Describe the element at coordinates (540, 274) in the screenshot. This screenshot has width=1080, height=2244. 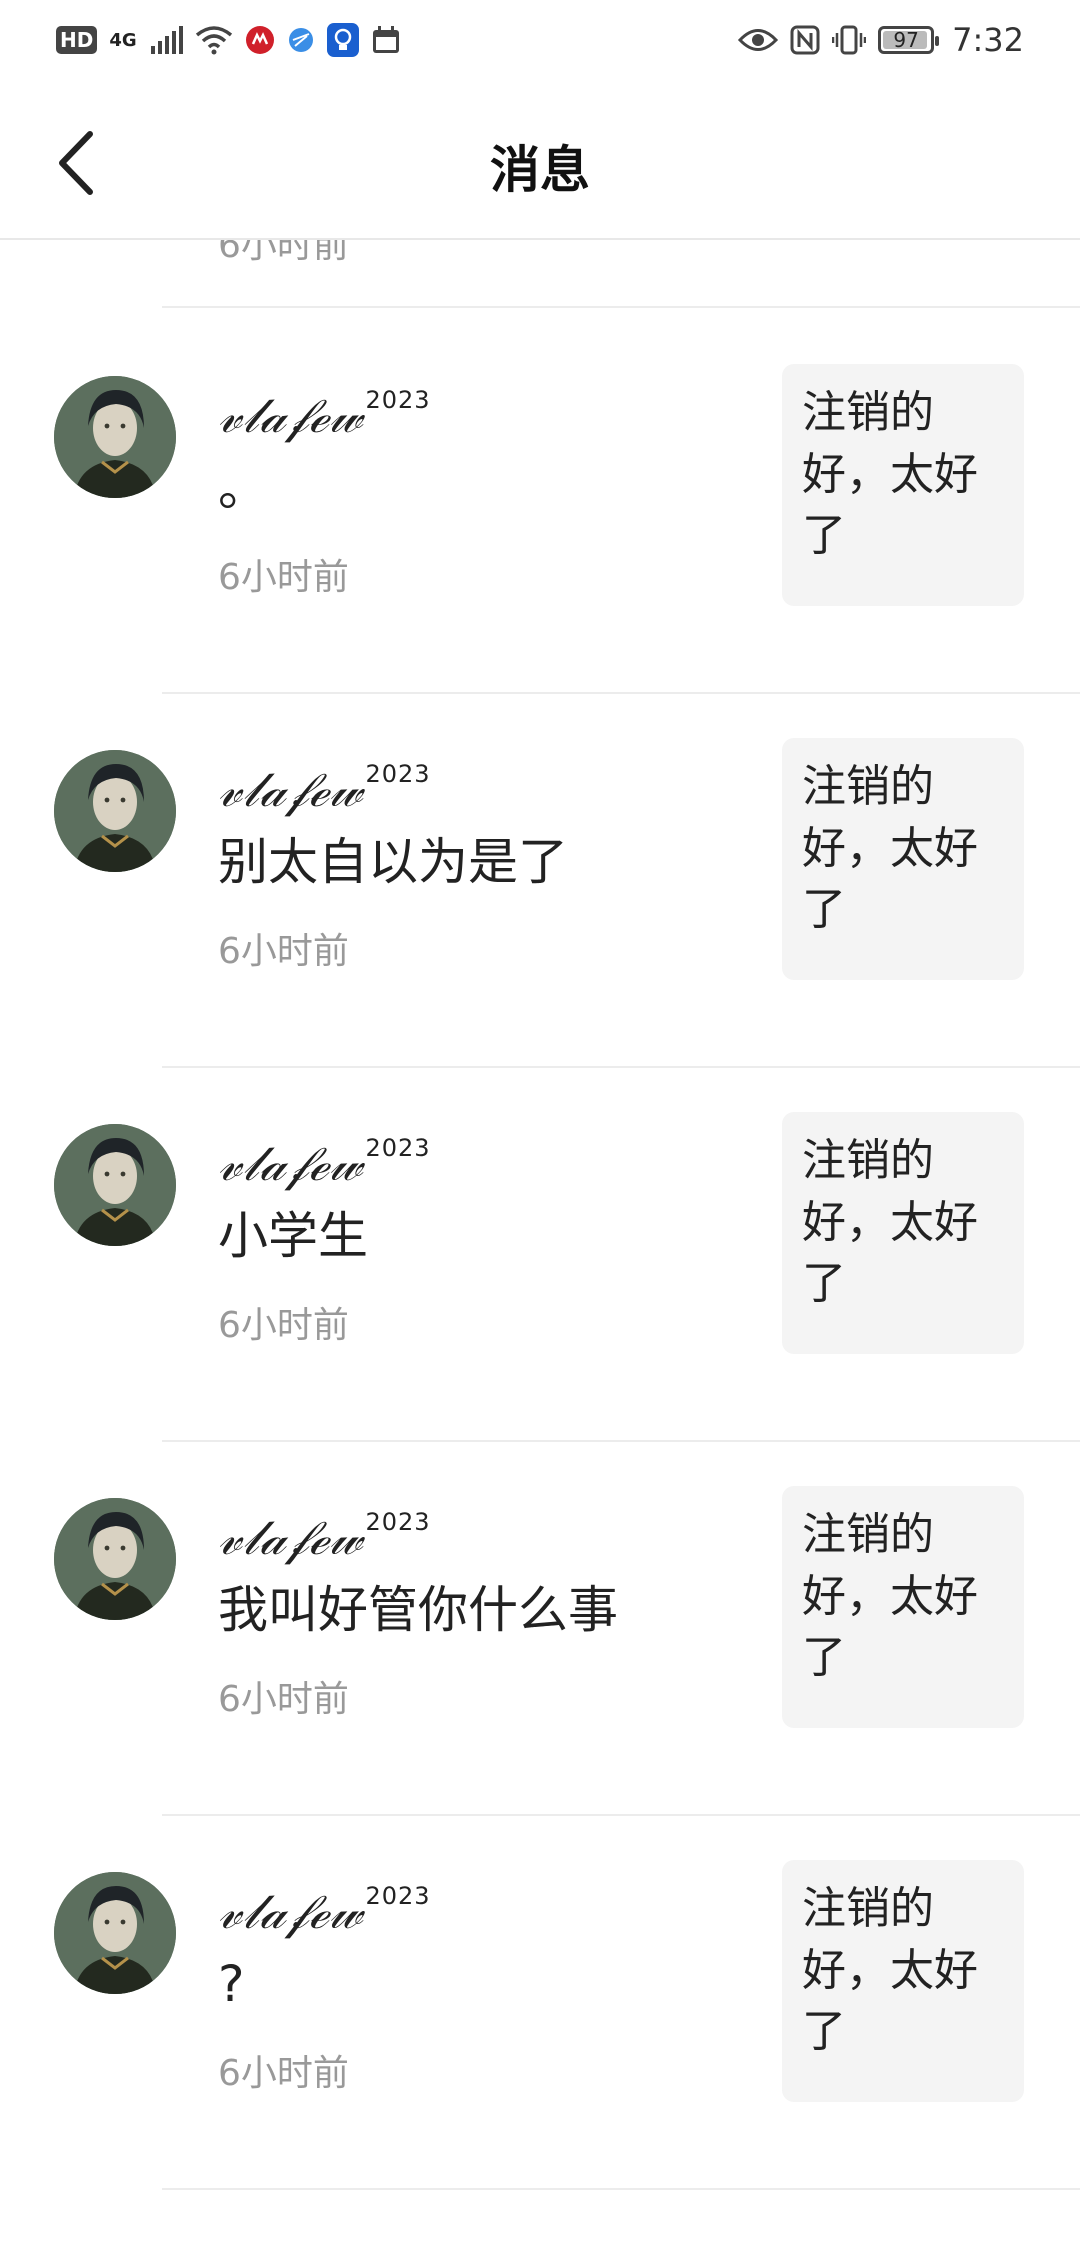
I see `list-item-partial: 6小时前` at that location.